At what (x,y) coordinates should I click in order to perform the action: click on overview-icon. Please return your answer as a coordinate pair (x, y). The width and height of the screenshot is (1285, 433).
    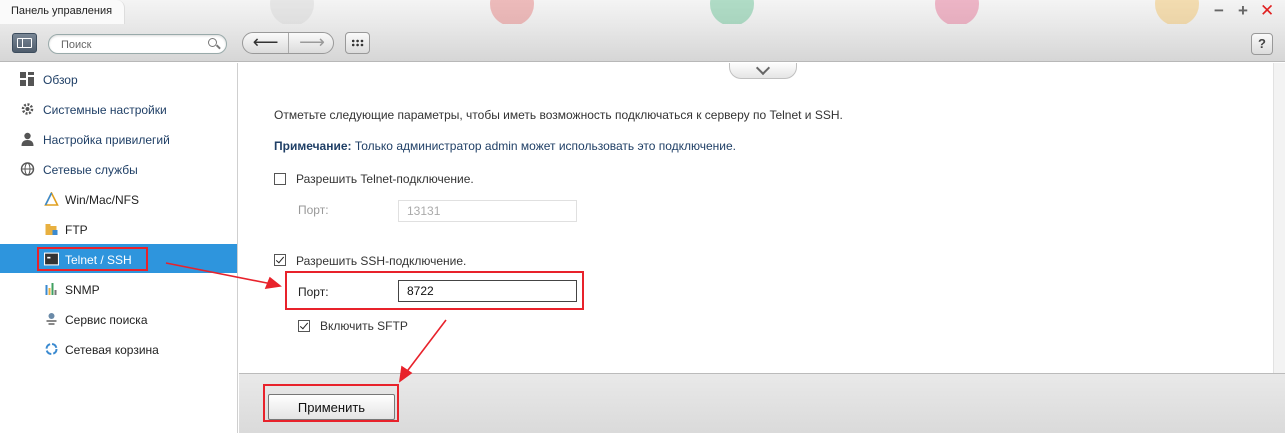
    Looking at the image, I should click on (27, 79).